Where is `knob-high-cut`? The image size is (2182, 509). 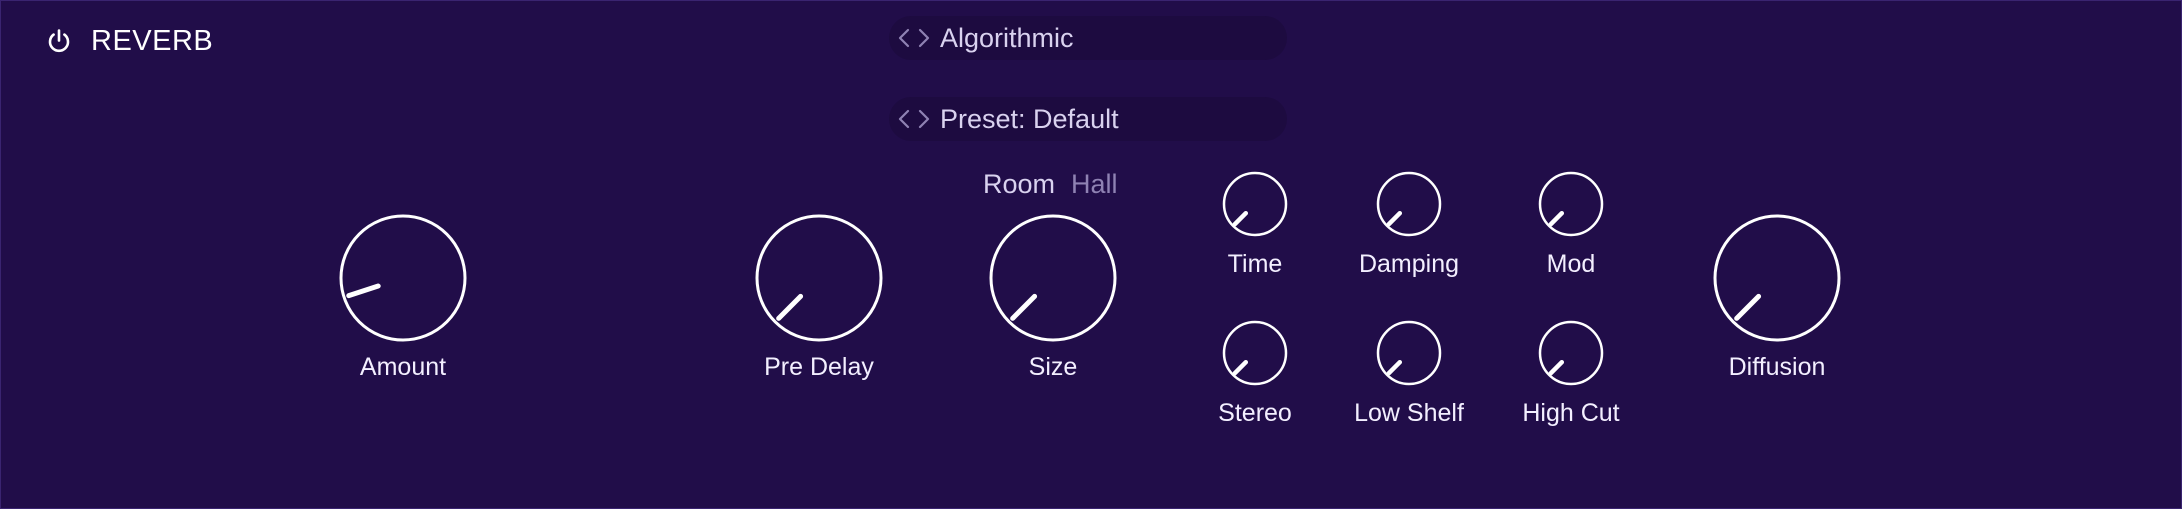
knob-high-cut is located at coordinates (1571, 353).